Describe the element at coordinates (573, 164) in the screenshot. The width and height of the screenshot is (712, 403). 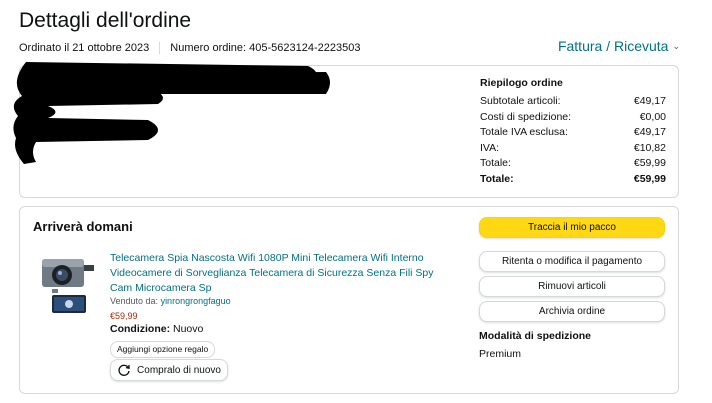
I see `summary-row-total: Totale: €59,99` at that location.